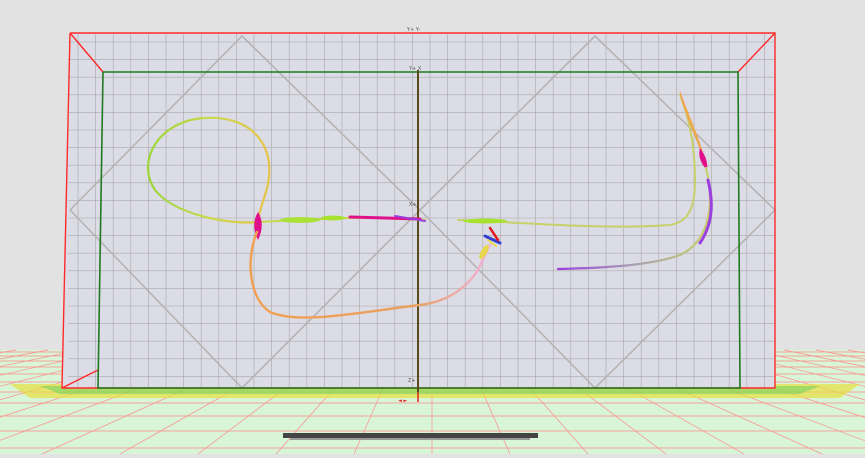 The height and width of the screenshot is (458, 865). What do you see at coordinates (413, 30) in the screenshot?
I see `top-axis-label: Y+ Y-` at bounding box center [413, 30].